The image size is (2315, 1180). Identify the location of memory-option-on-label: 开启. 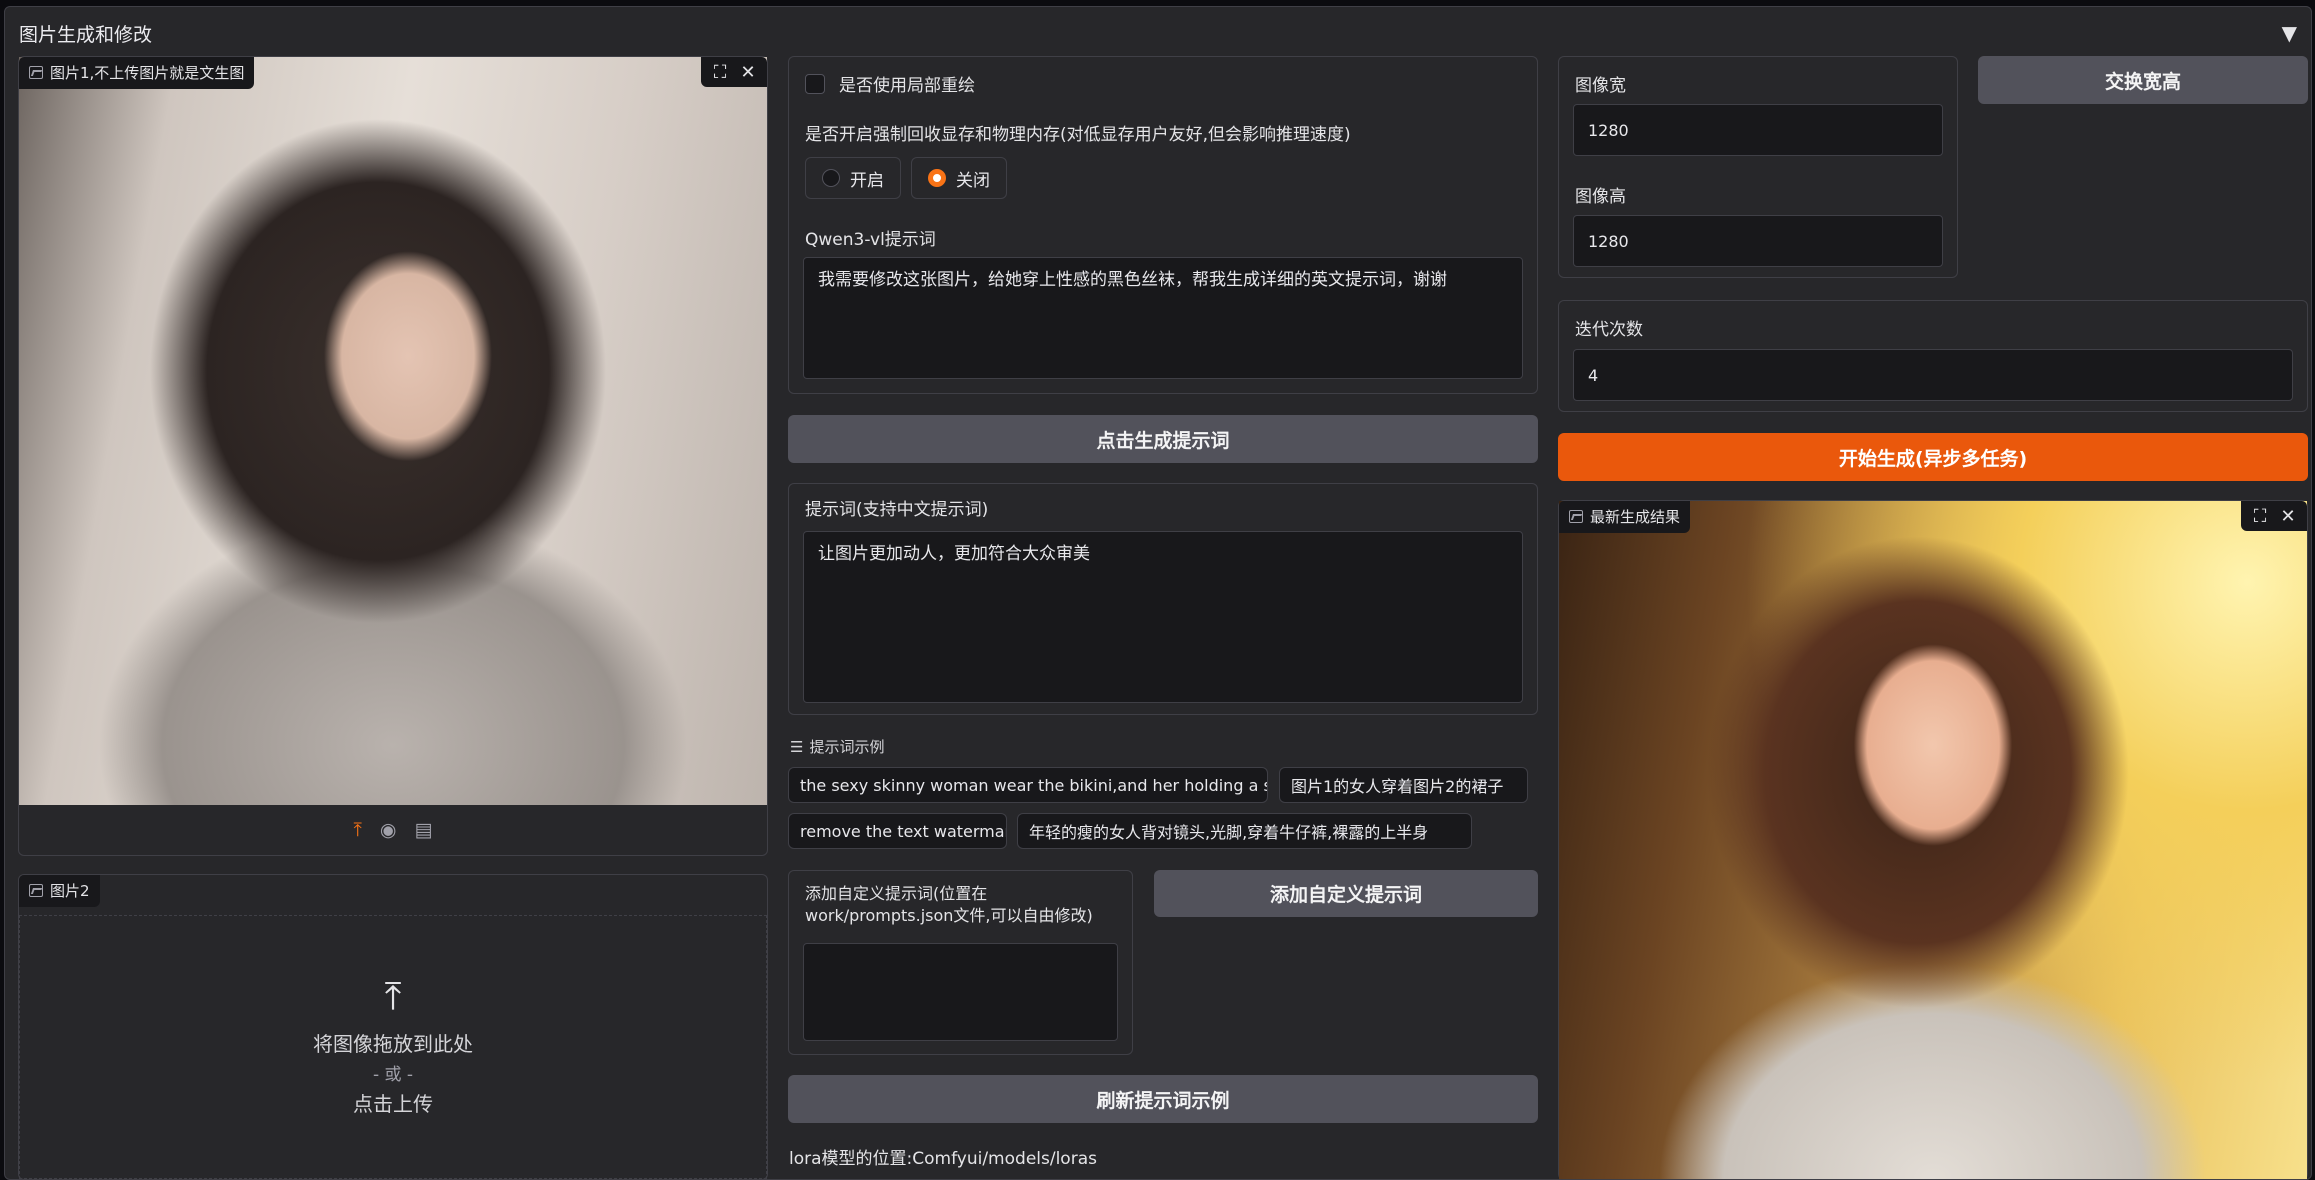
(867, 180).